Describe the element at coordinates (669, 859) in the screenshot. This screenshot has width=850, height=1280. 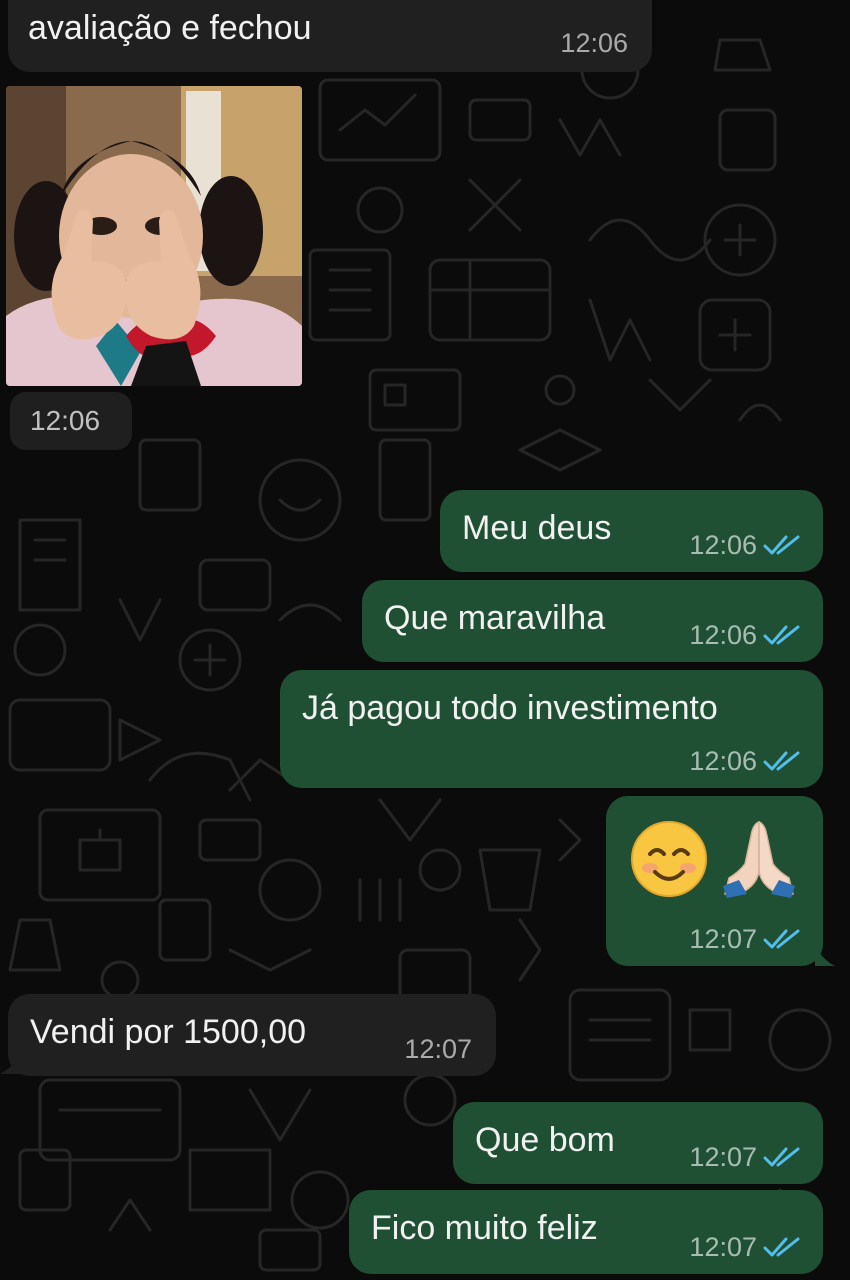
I see `smiling-face-emoji` at that location.